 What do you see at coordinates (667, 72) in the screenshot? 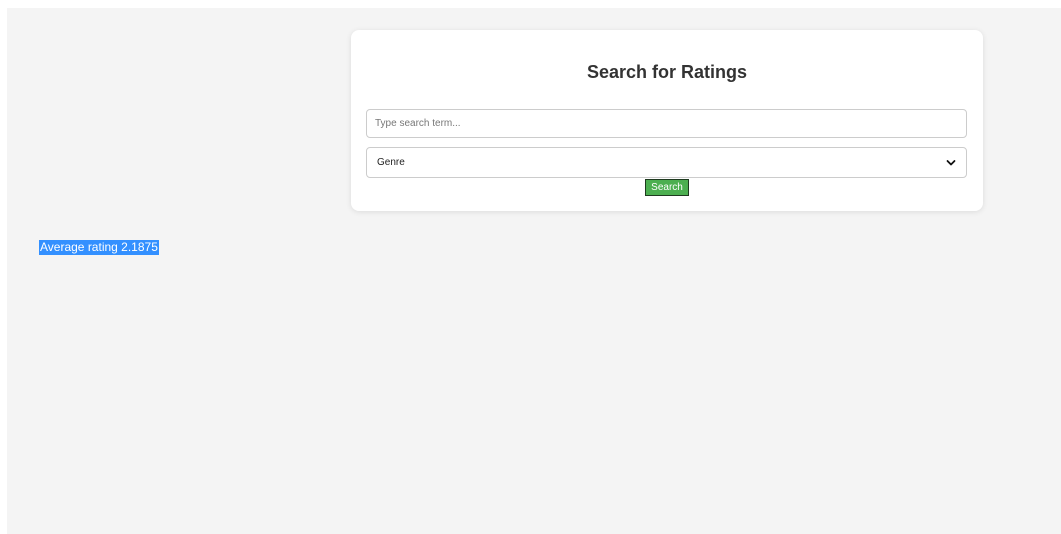
I see `search-card-title: Search for Ratings` at bounding box center [667, 72].